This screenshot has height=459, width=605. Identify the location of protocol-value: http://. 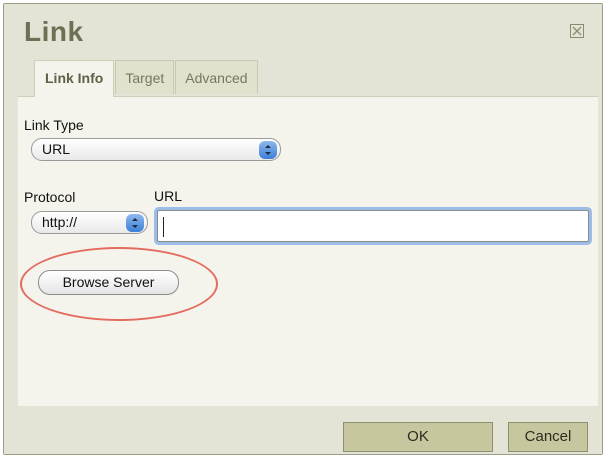
(60, 222).